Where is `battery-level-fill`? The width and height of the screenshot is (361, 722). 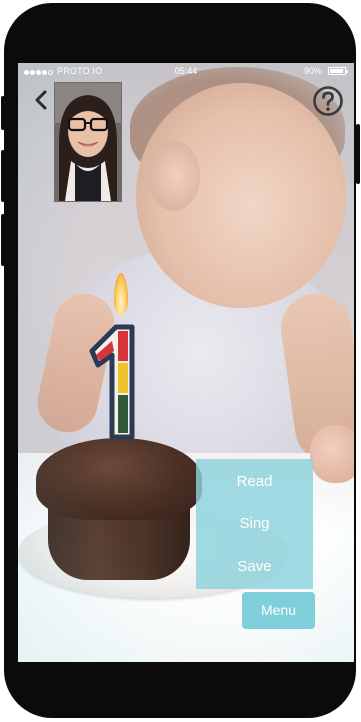 battery-level-fill is located at coordinates (336, 71).